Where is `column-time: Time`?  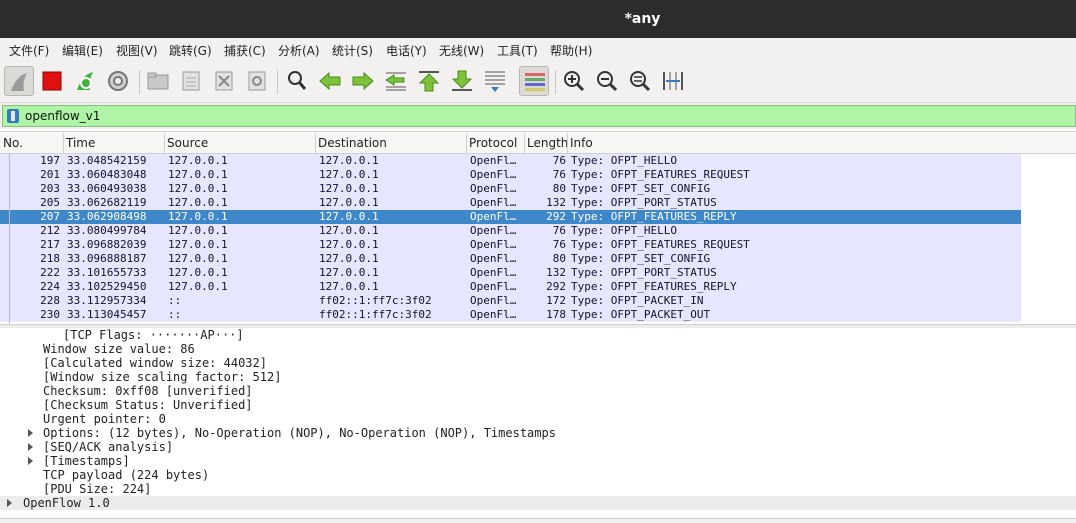
column-time: Time is located at coordinates (80, 143).